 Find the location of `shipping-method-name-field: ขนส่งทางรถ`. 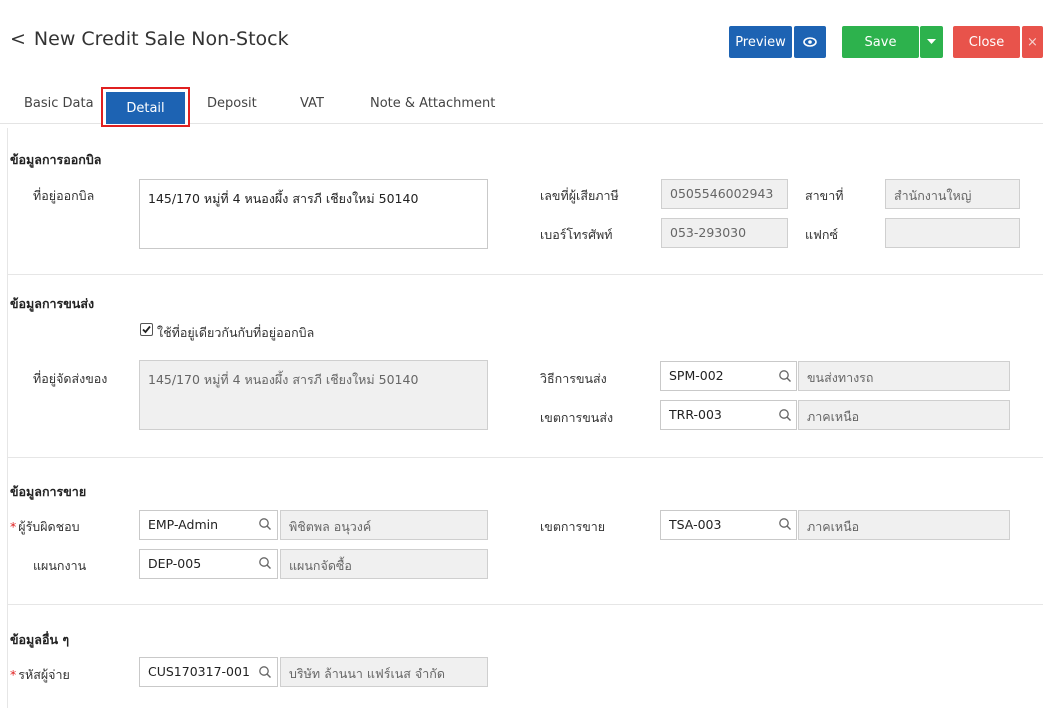

shipping-method-name-field: ขนส่งทางรถ is located at coordinates (904, 376).